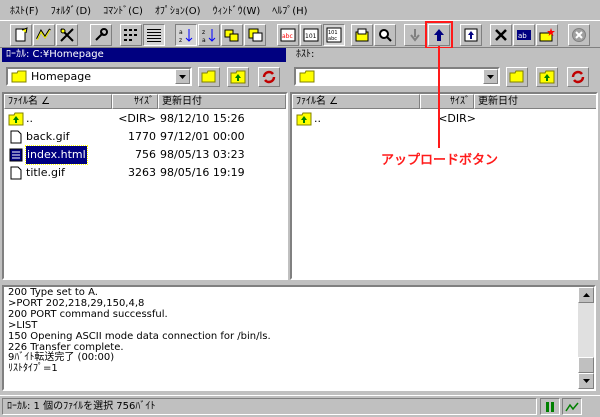 The image size is (600, 417). What do you see at coordinates (439, 97) in the screenshot?
I see `annotation-pointer-line` at bounding box center [439, 97].